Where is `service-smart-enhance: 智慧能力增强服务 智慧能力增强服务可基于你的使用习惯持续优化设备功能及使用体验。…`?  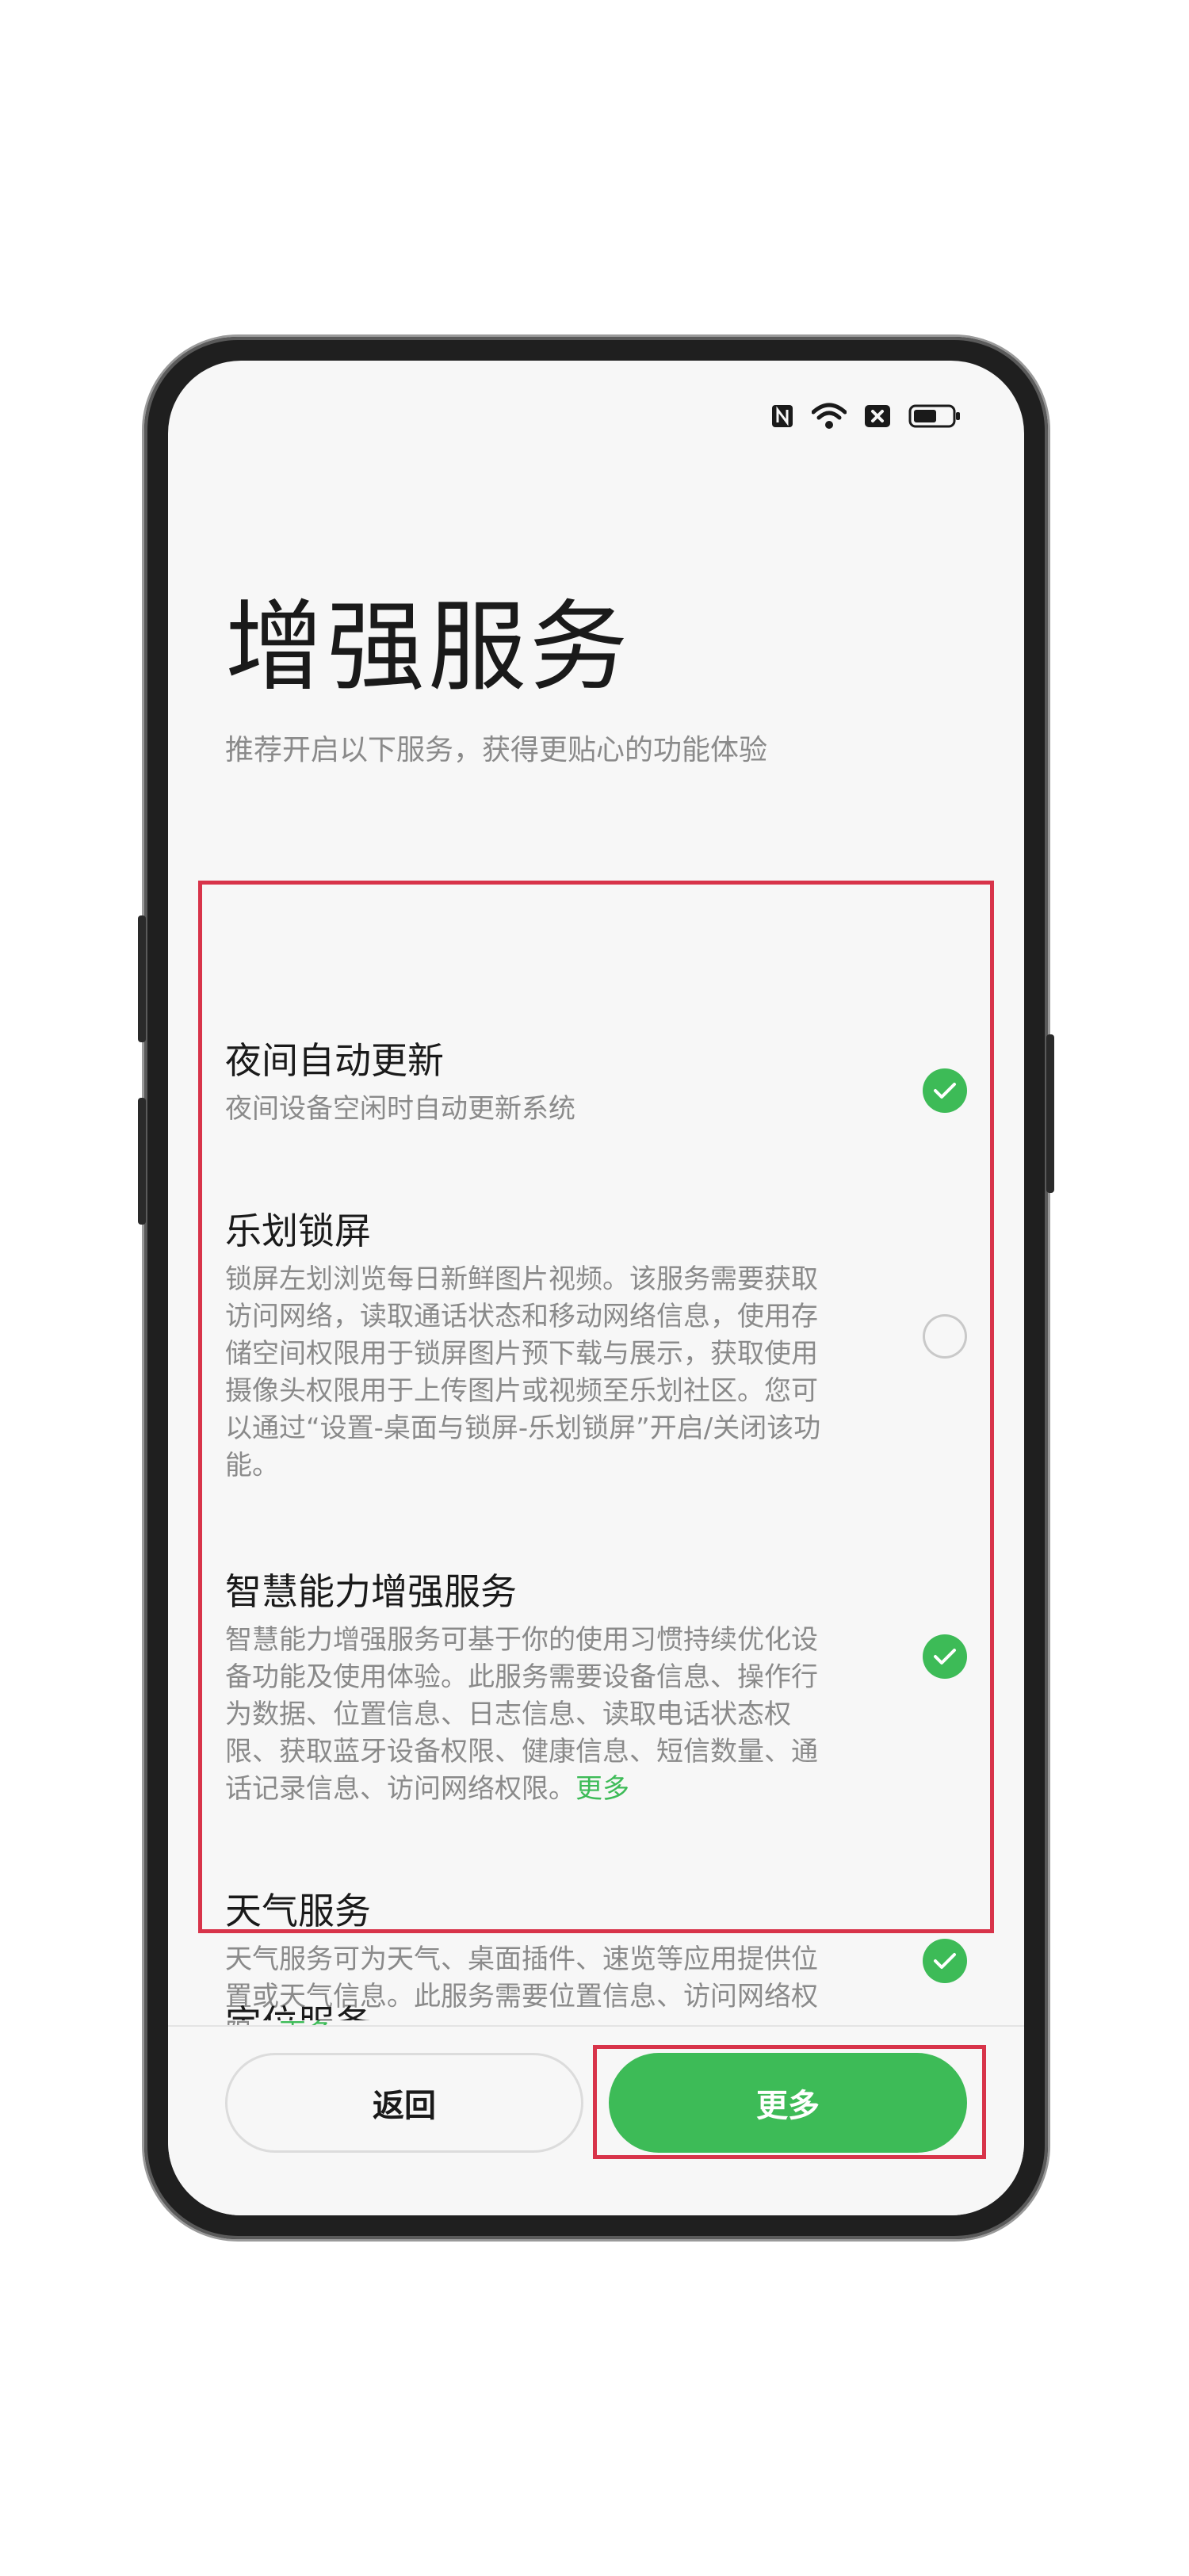 service-smart-enhance: 智慧能力增强服务 智慧能力增强服务可基于你的使用习惯持续优化设备功能及使用体验。… is located at coordinates (596, 1688).